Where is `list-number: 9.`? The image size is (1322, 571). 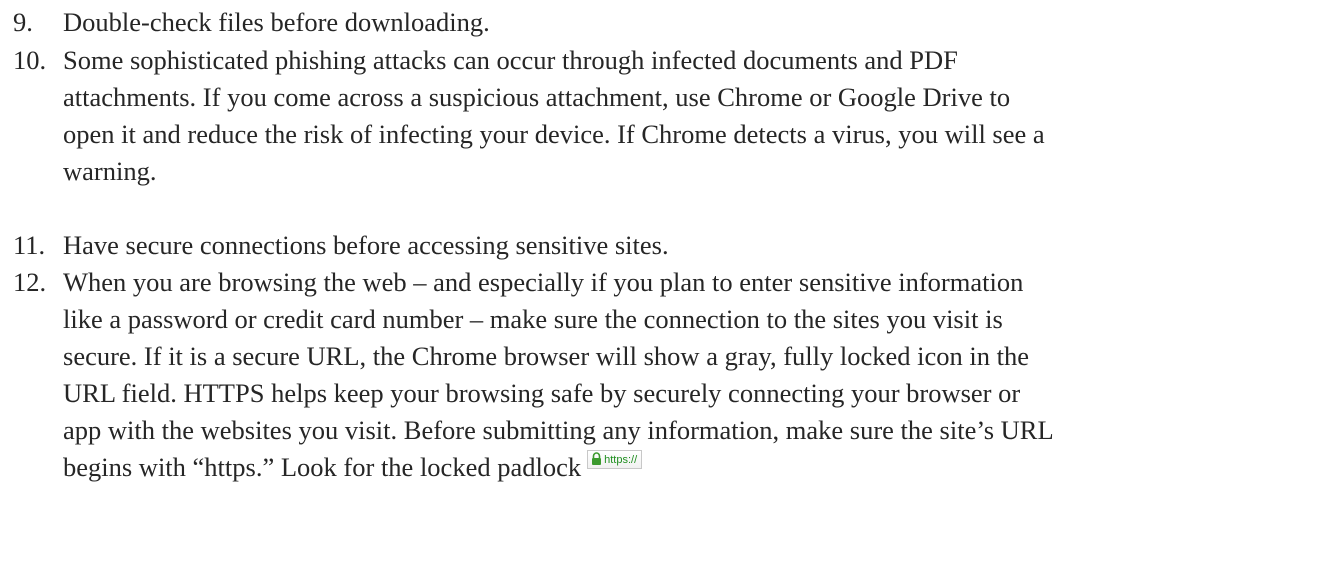 list-number: 9. is located at coordinates (23, 22).